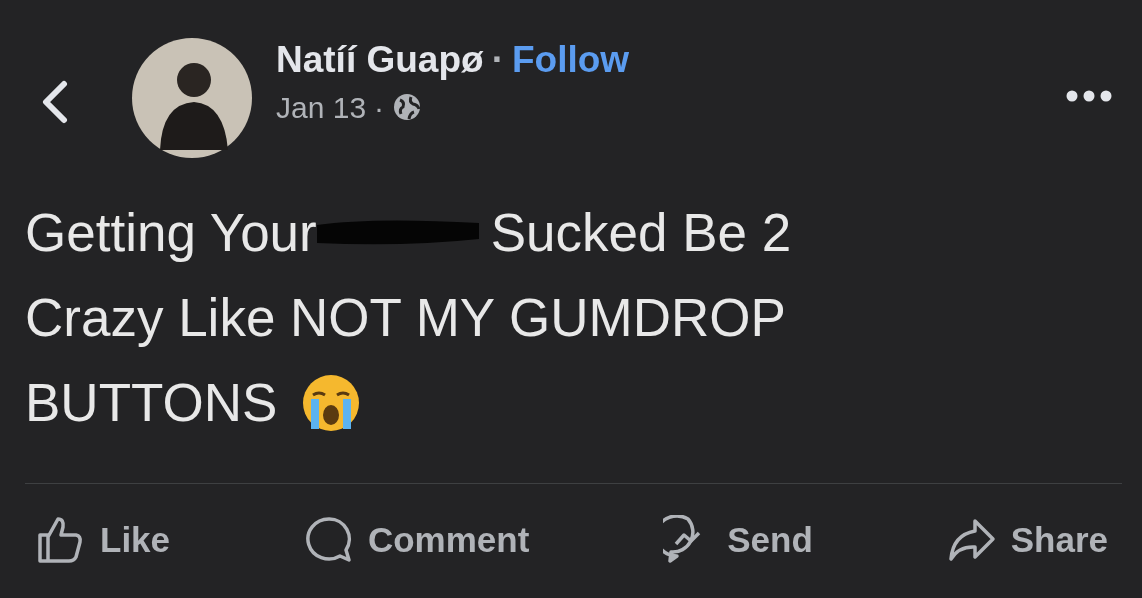 The image size is (1142, 598). I want to click on post-text: BUTTONS, so click(151, 403).